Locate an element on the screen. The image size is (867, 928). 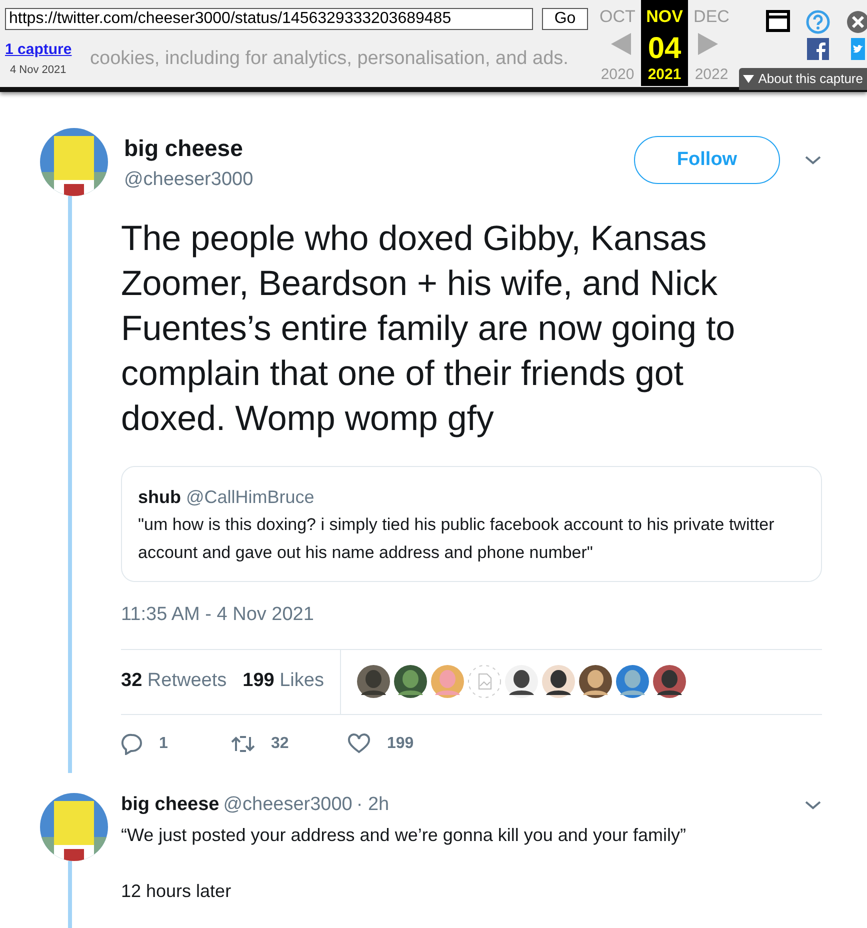
facebook-icon is located at coordinates (818, 49).